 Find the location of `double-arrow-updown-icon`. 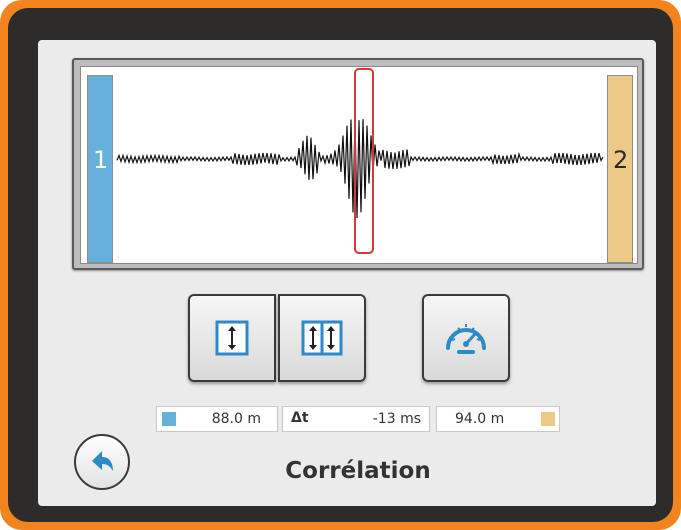

double-arrow-updown-icon is located at coordinates (322, 338).